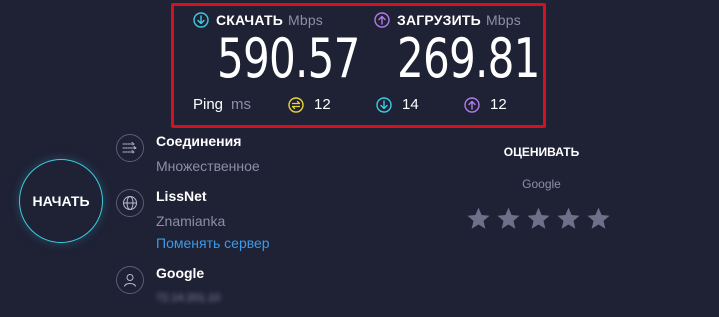 The height and width of the screenshot is (317, 719). What do you see at coordinates (188, 298) in the screenshot?
I see `provider-ip: 72.14.201.10` at bounding box center [188, 298].